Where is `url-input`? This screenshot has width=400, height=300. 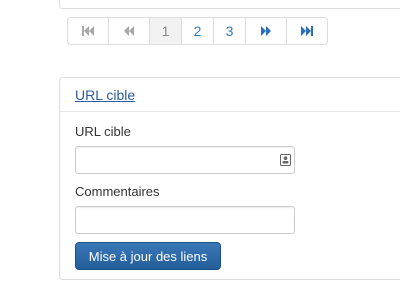
url-input is located at coordinates (185, 160).